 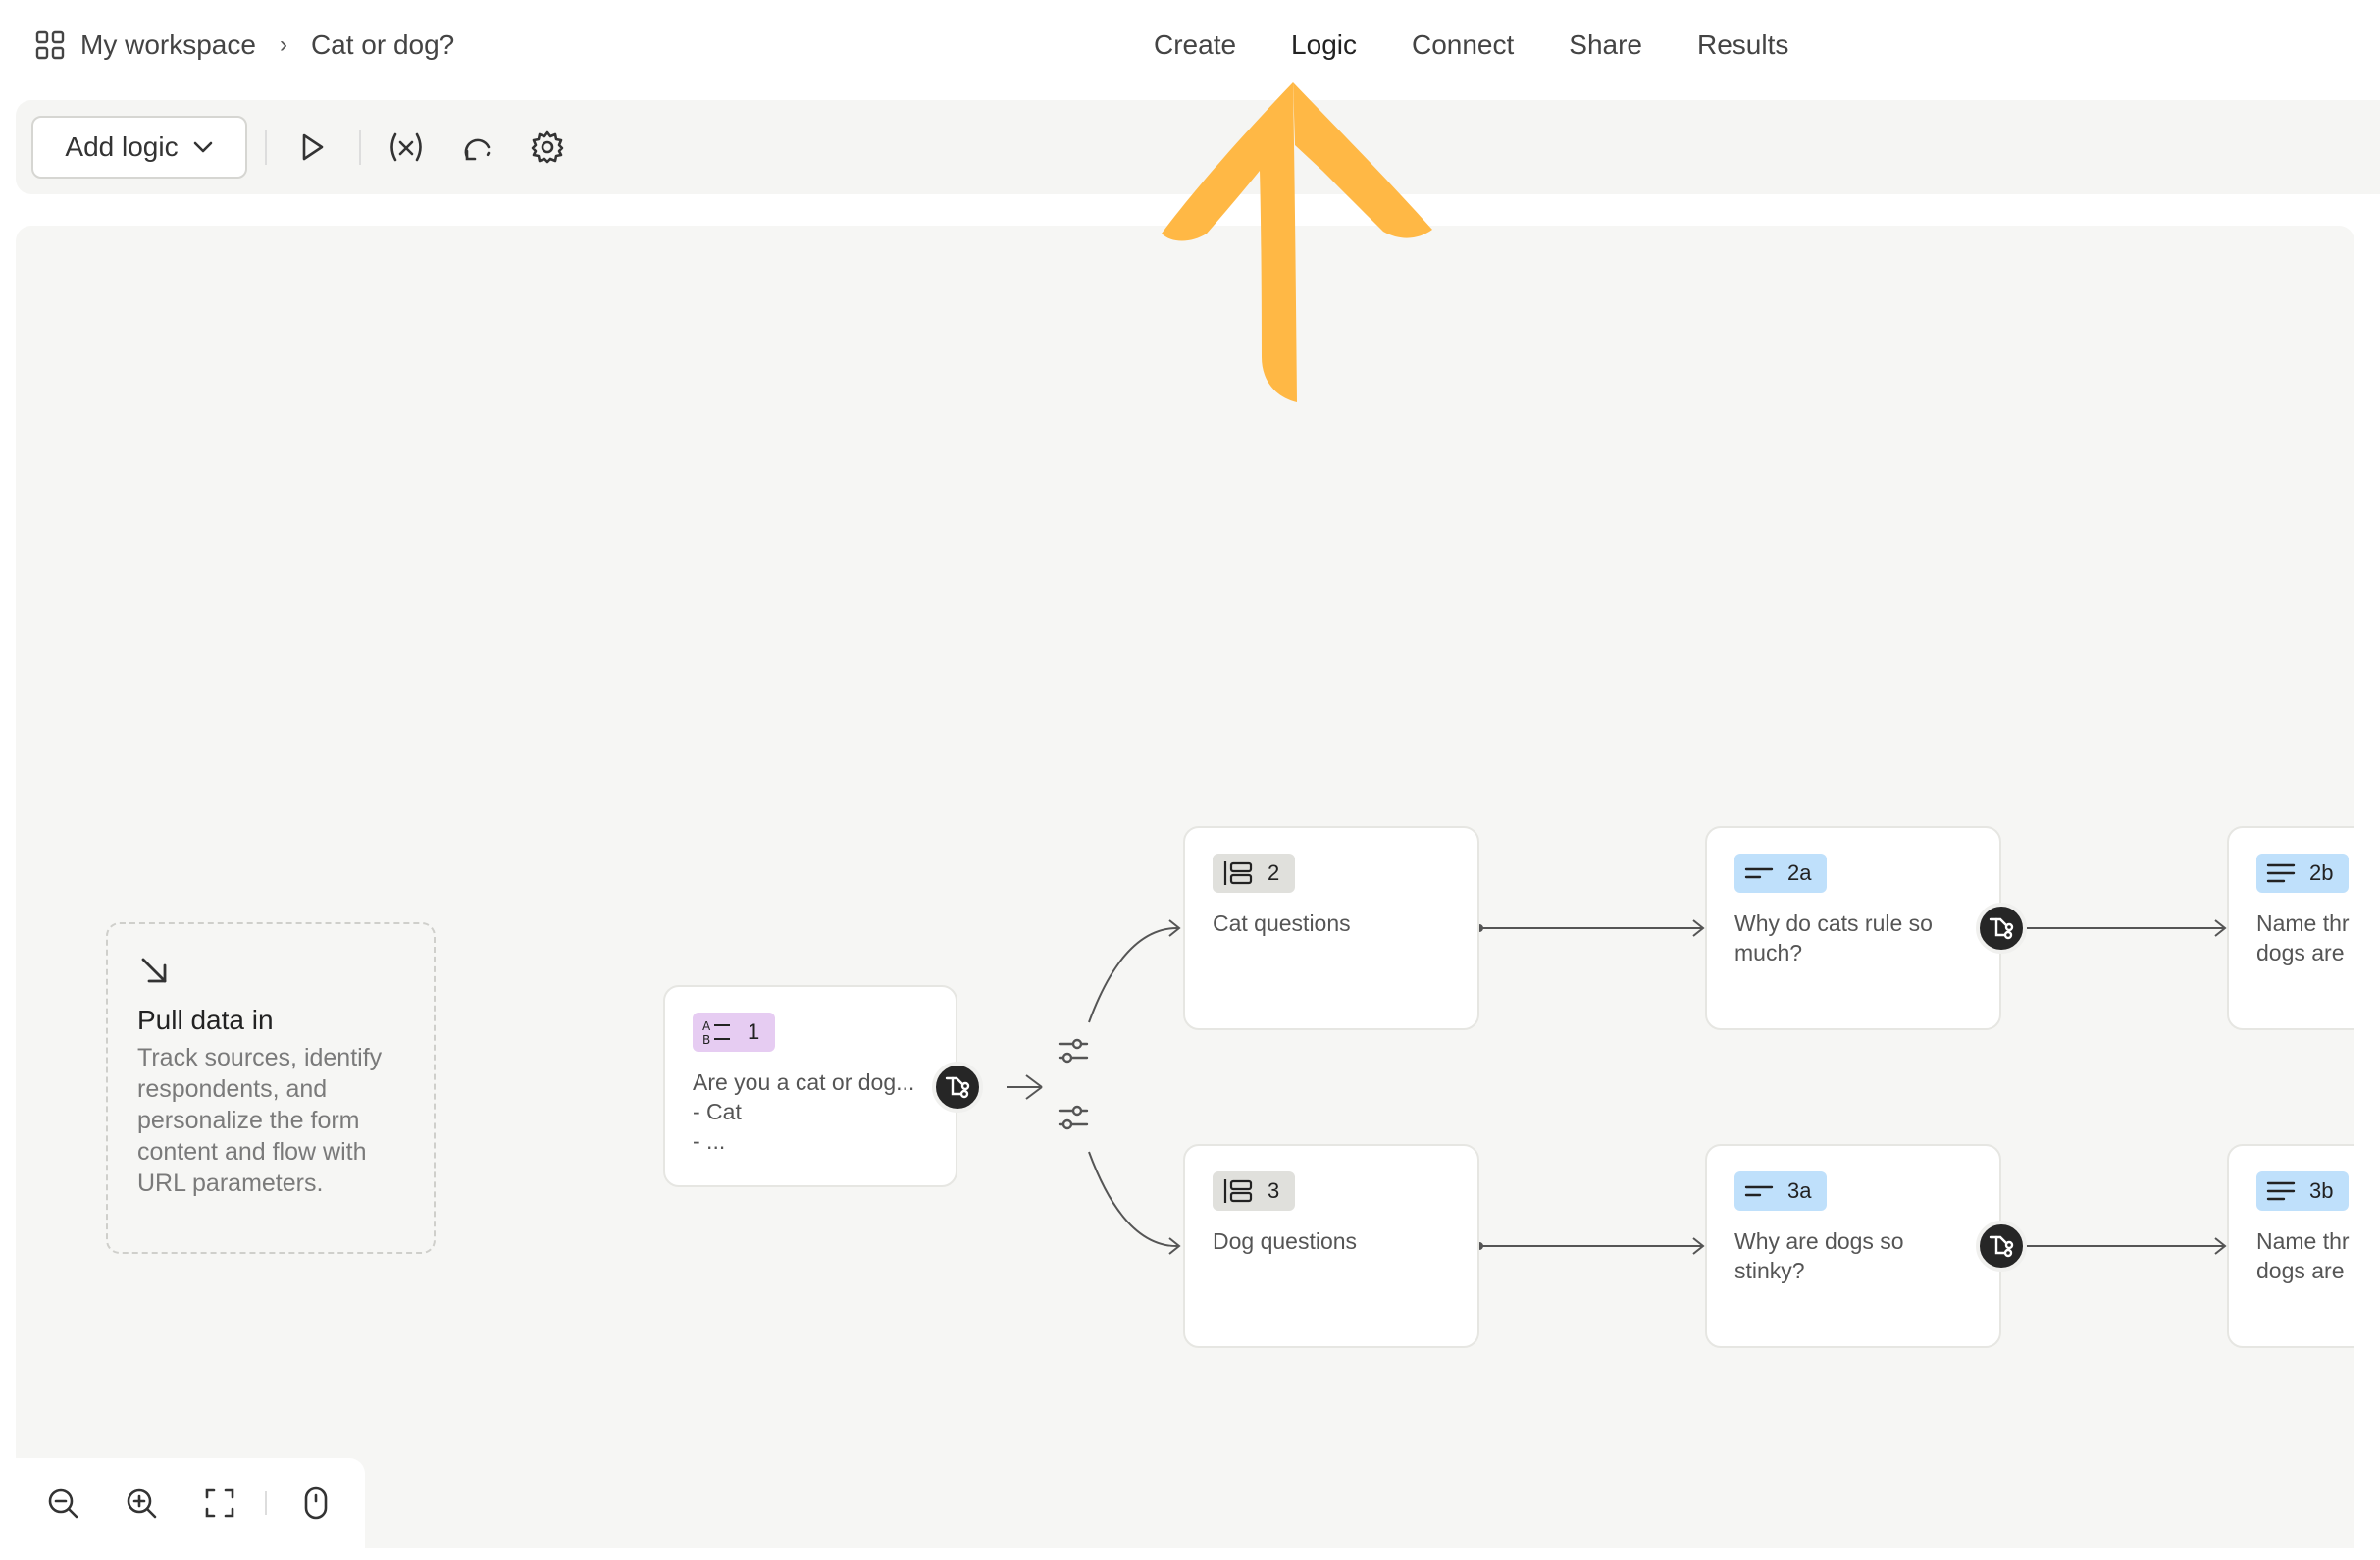 I want to click on question-number: 2, so click(x=1274, y=872).